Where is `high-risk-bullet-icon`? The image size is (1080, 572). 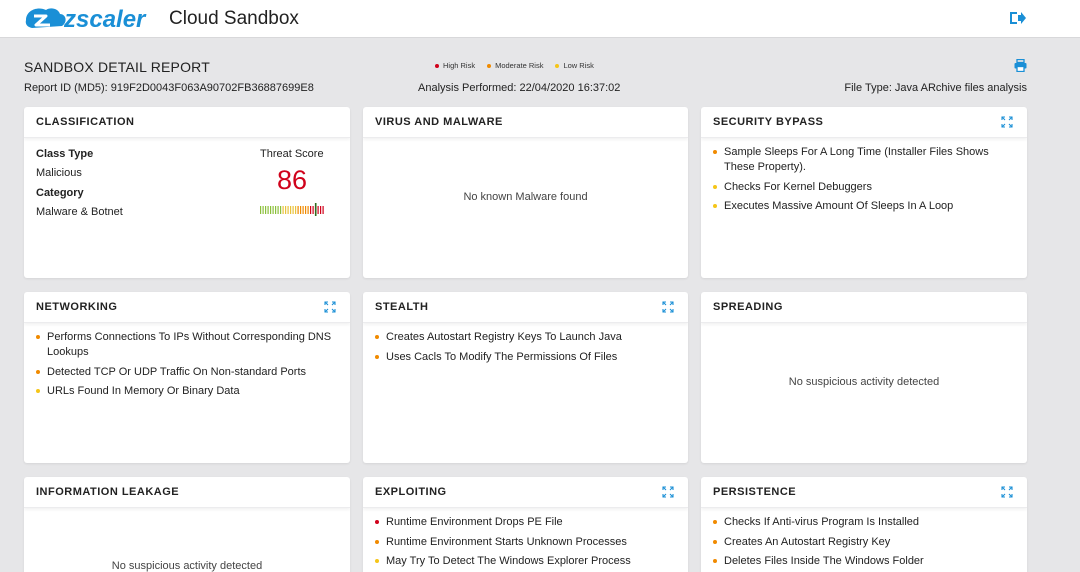 high-risk-bullet-icon is located at coordinates (377, 522).